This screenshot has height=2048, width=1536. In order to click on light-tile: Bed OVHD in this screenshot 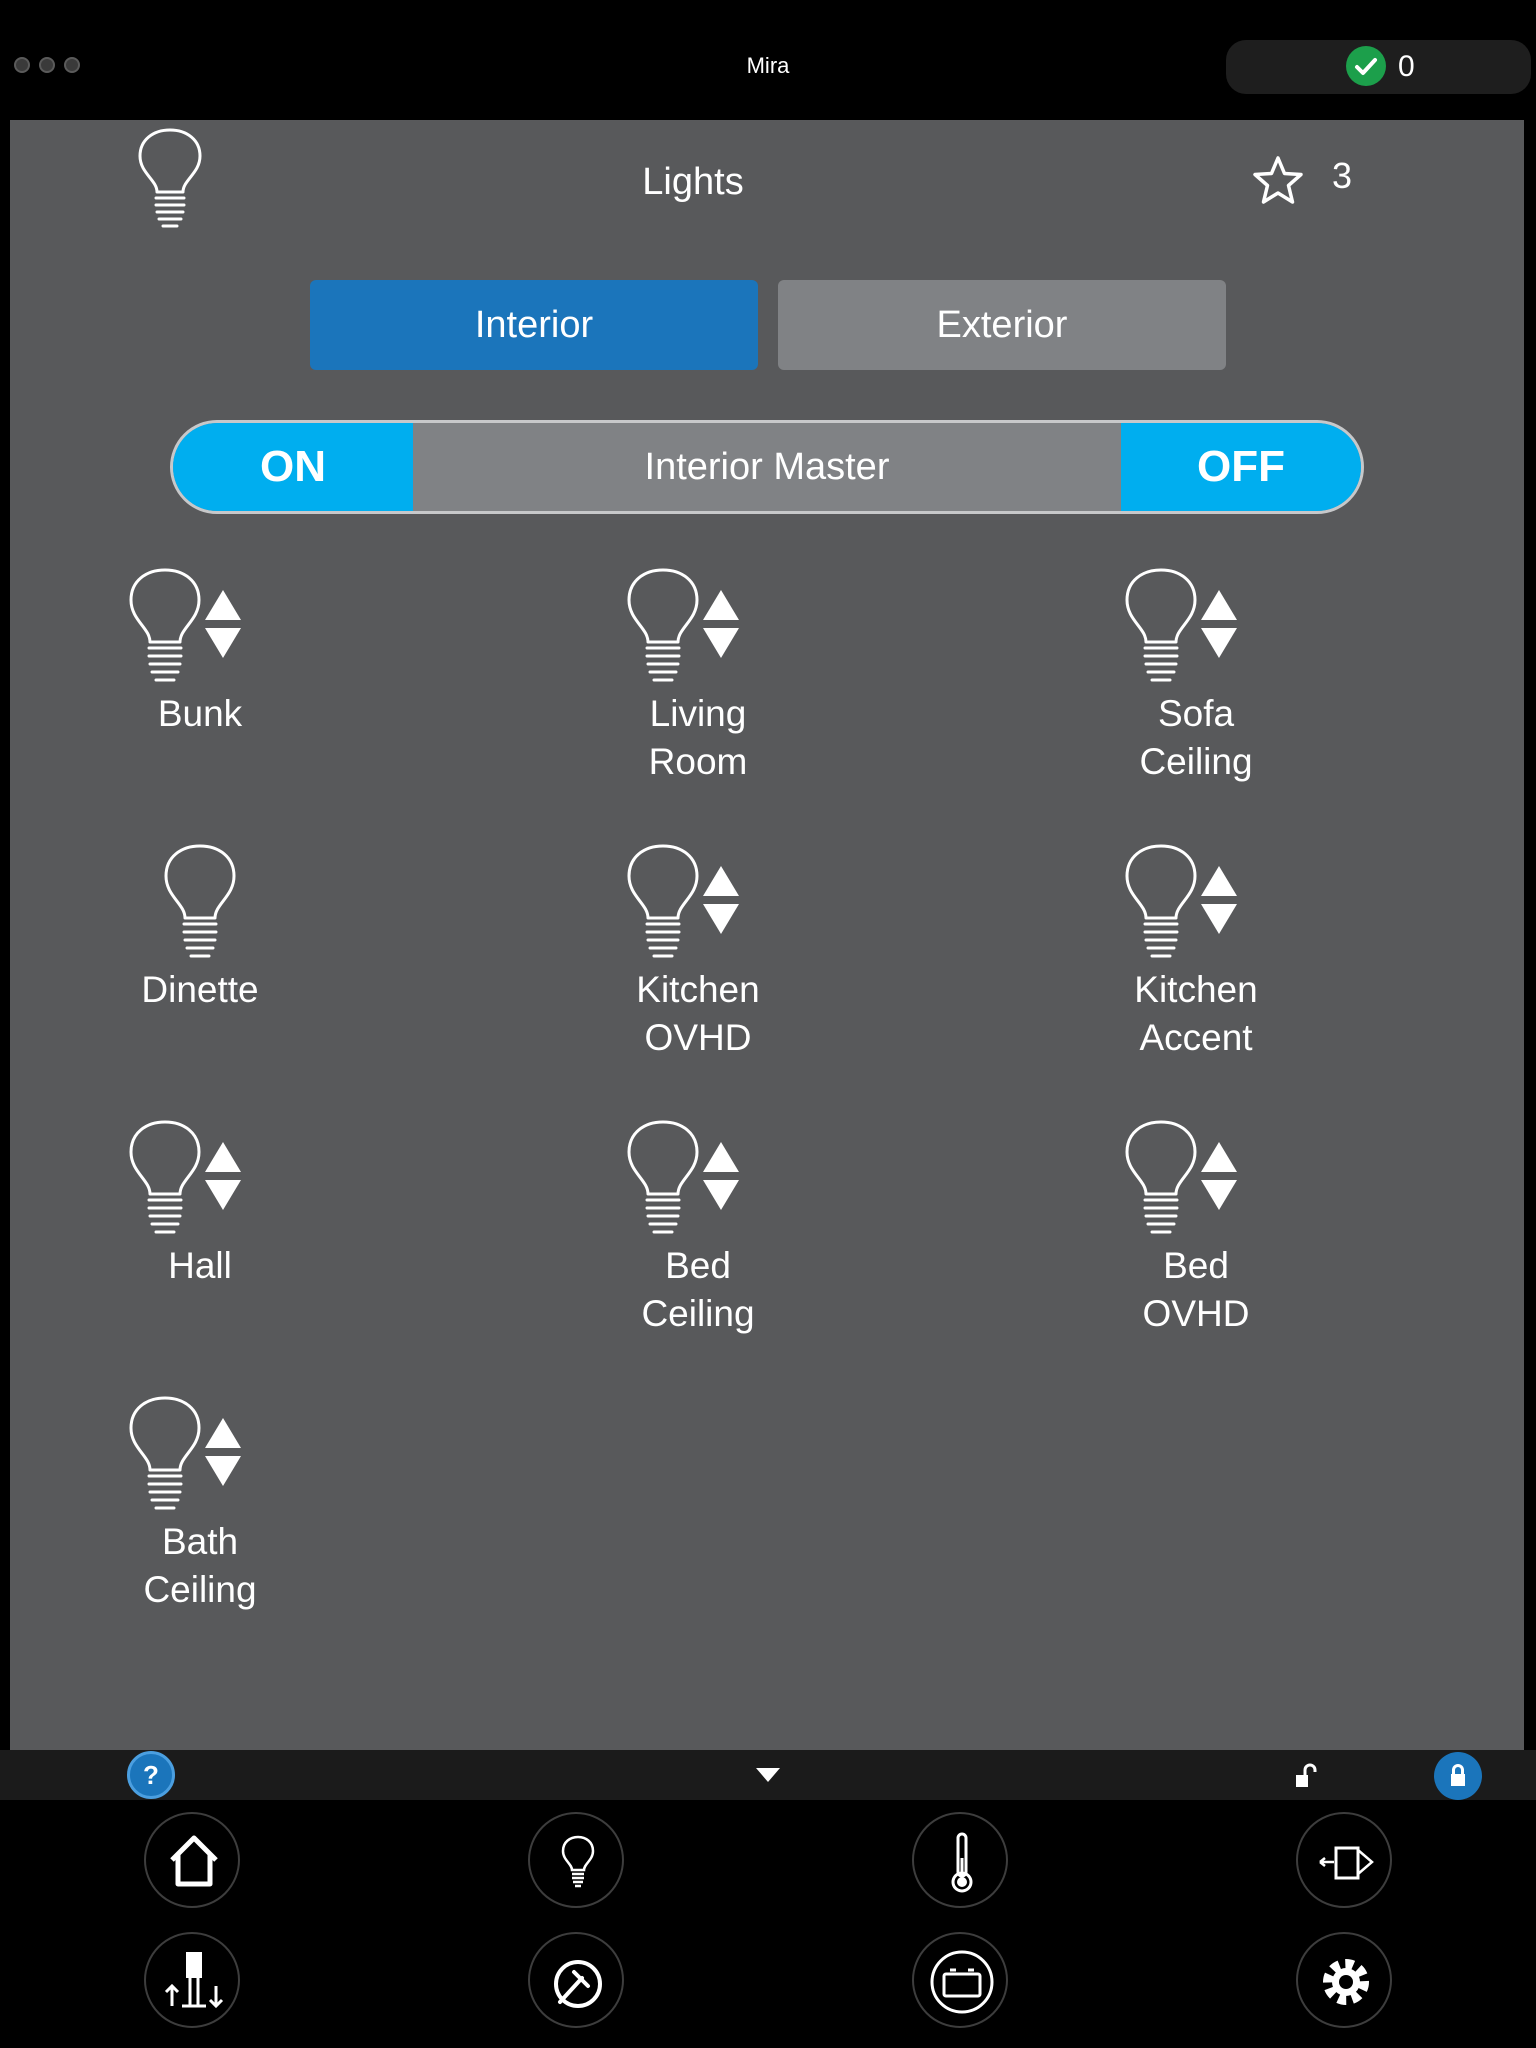, I will do `click(1221, 1240)`.